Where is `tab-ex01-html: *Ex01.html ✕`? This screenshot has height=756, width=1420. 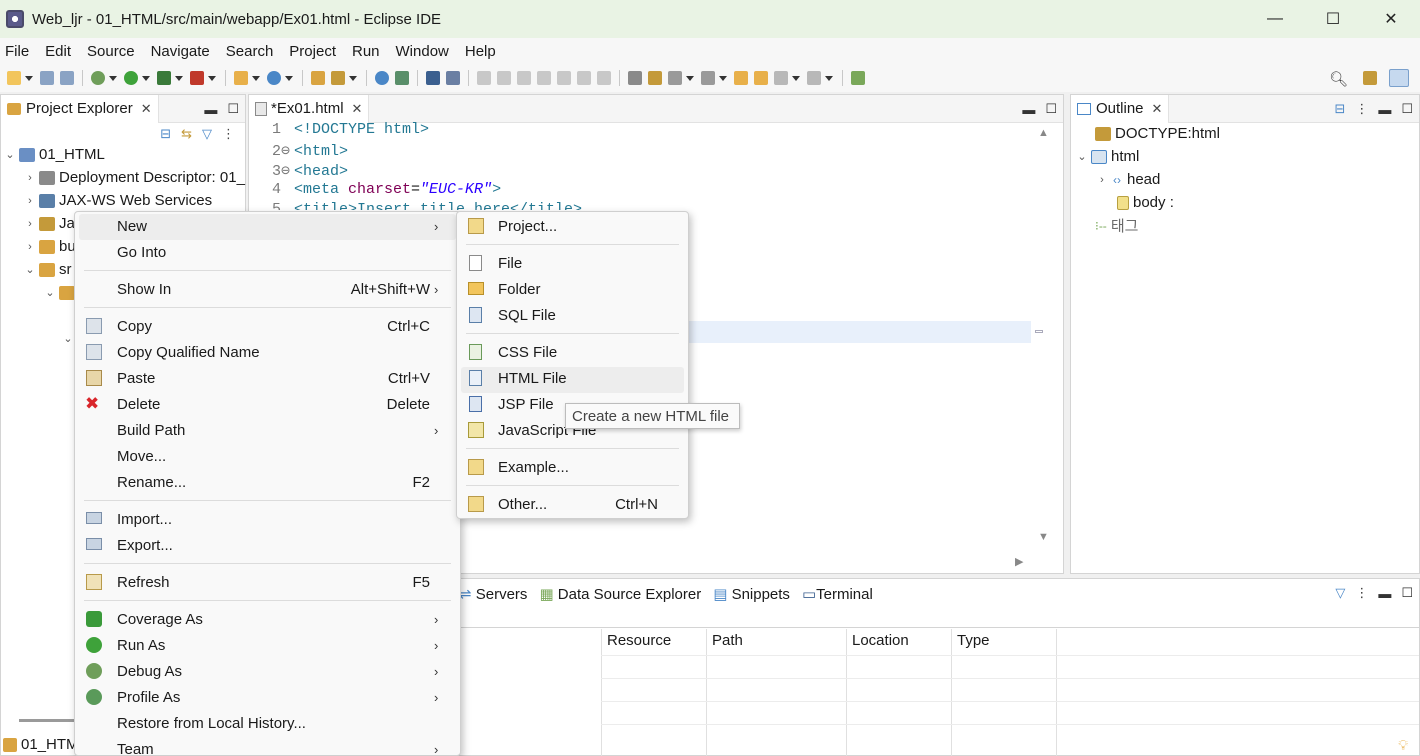
tab-ex01-html: *Ex01.html ✕ is located at coordinates (309, 108).